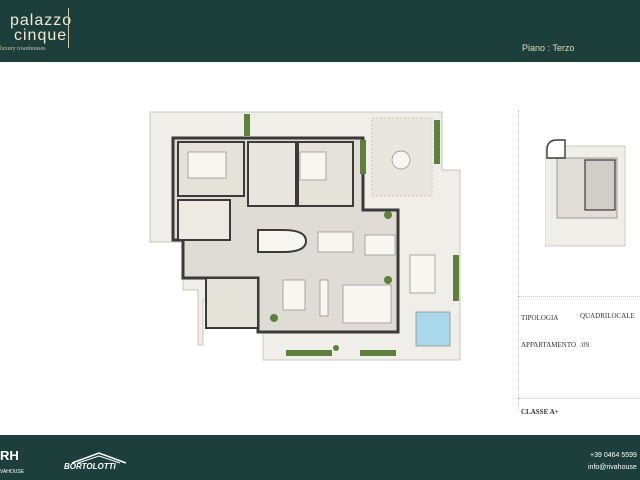 The height and width of the screenshot is (480, 640). Describe the element at coordinates (548, 48) in the screenshot. I see `floor-label: Piano : Terzo` at that location.